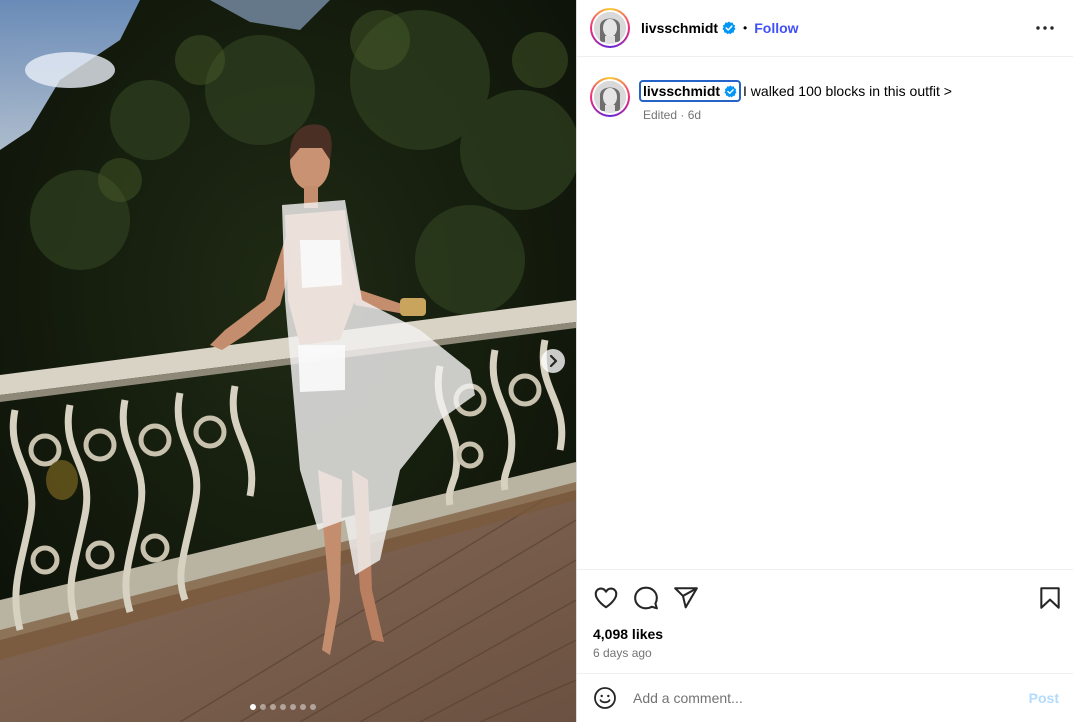 This screenshot has height=722, width=1073. Describe the element at coordinates (1044, 698) in the screenshot. I see `post-comment-button: Post` at that location.